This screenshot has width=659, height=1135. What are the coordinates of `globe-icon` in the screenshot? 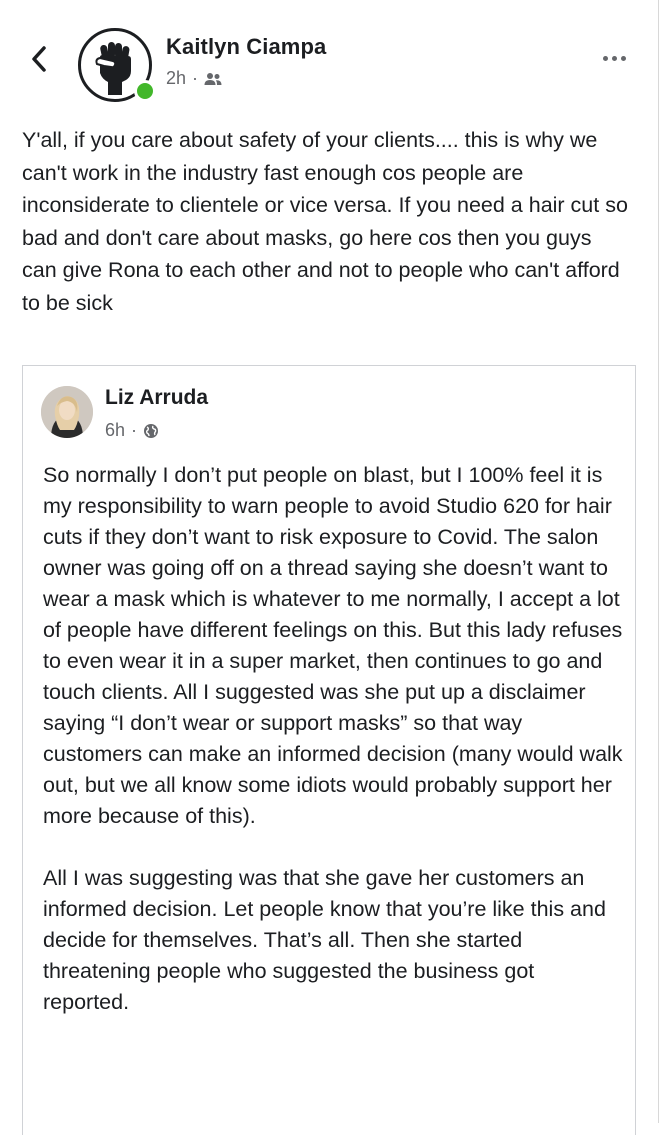 It's located at (151, 430).